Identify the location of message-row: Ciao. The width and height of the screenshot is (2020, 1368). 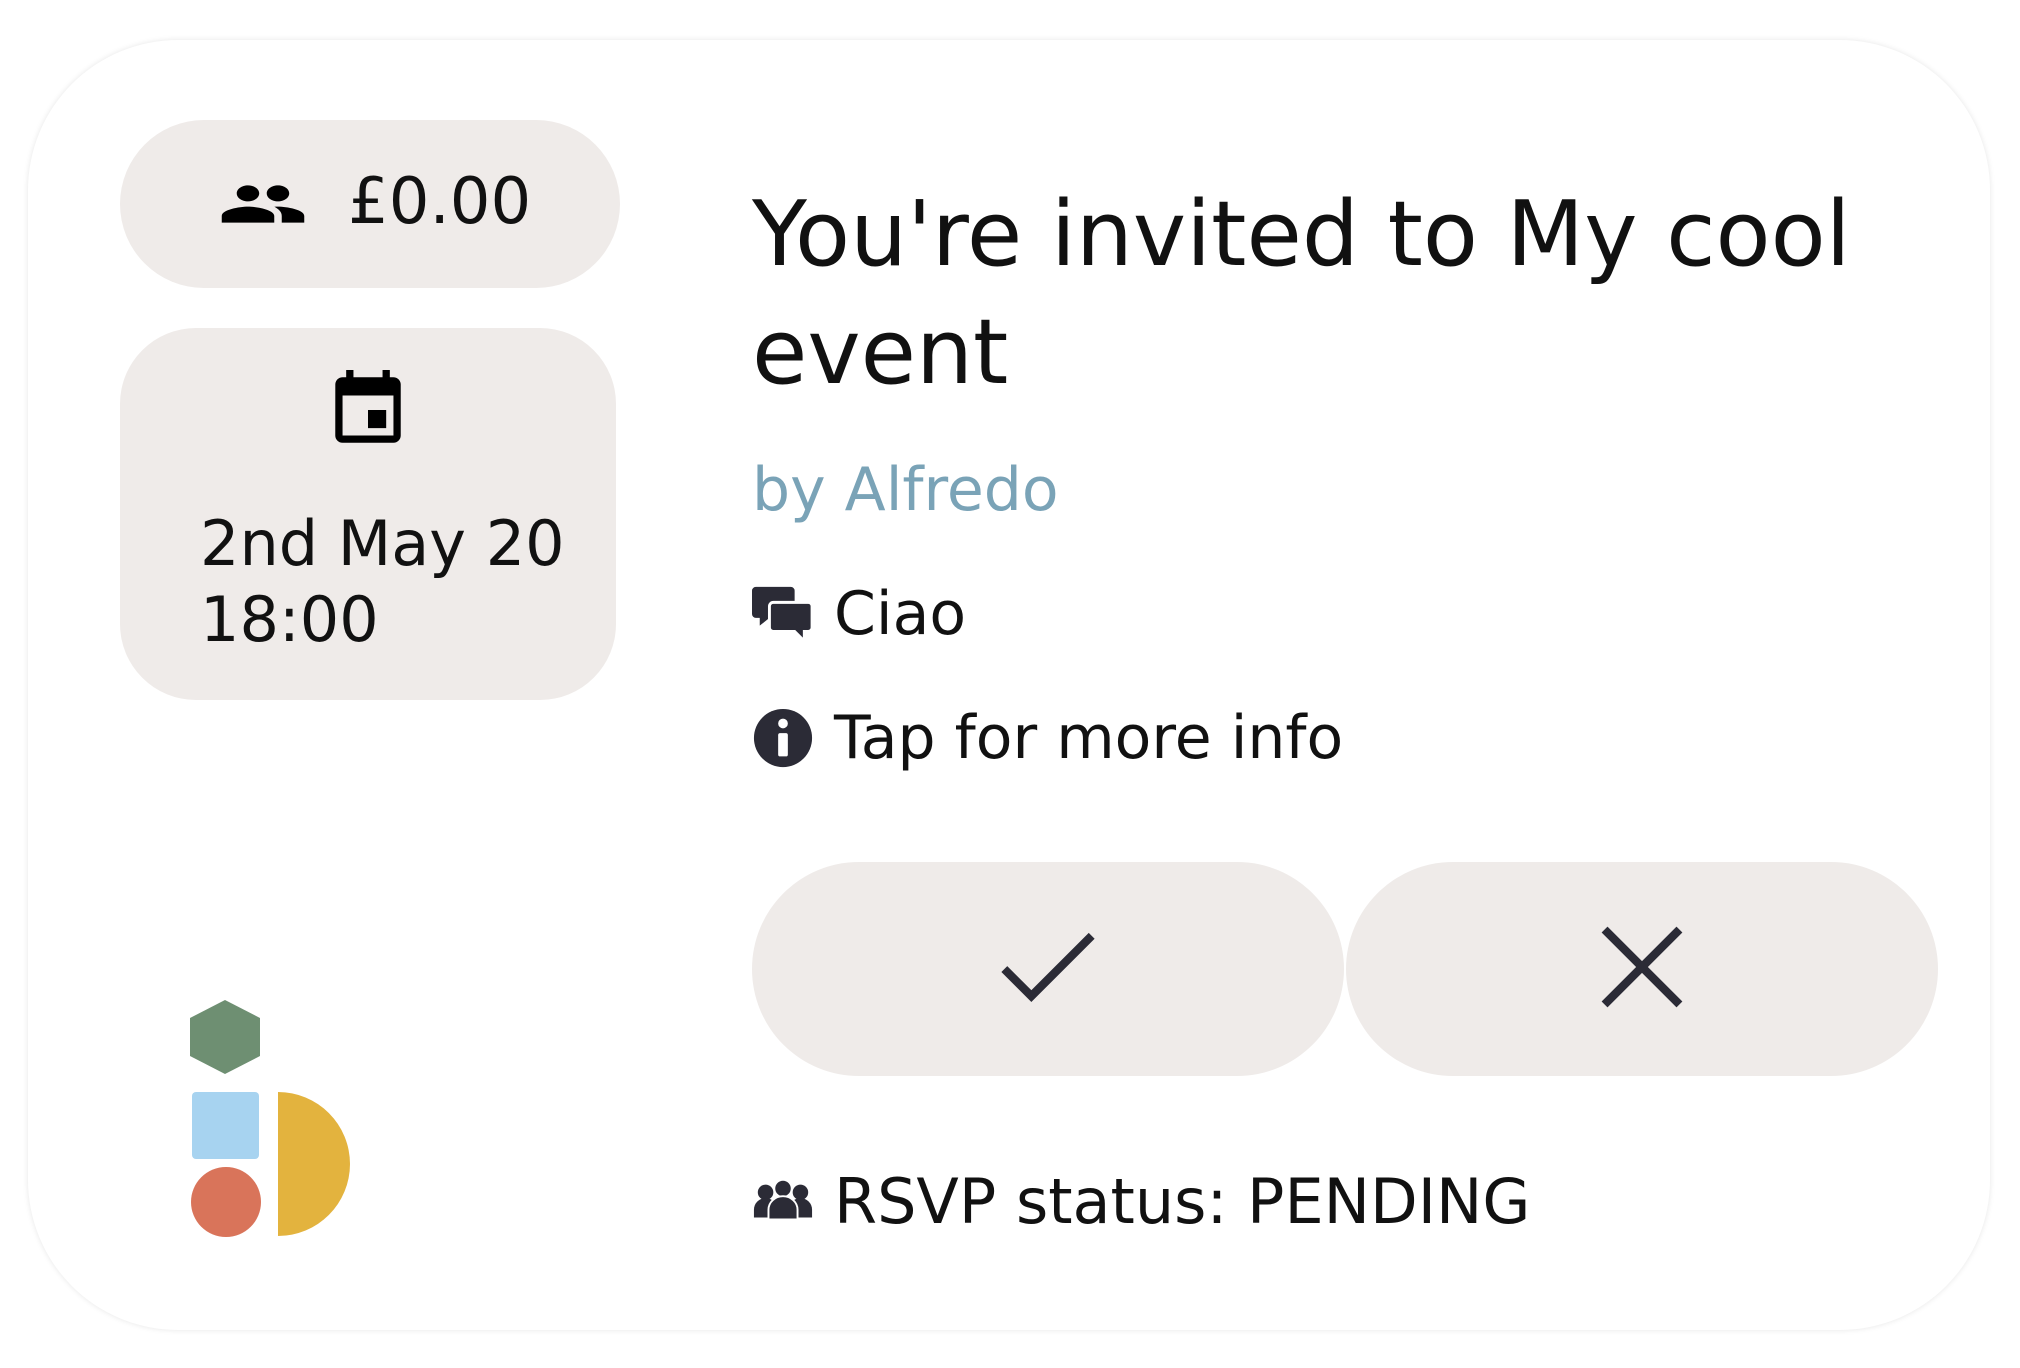
(859, 614).